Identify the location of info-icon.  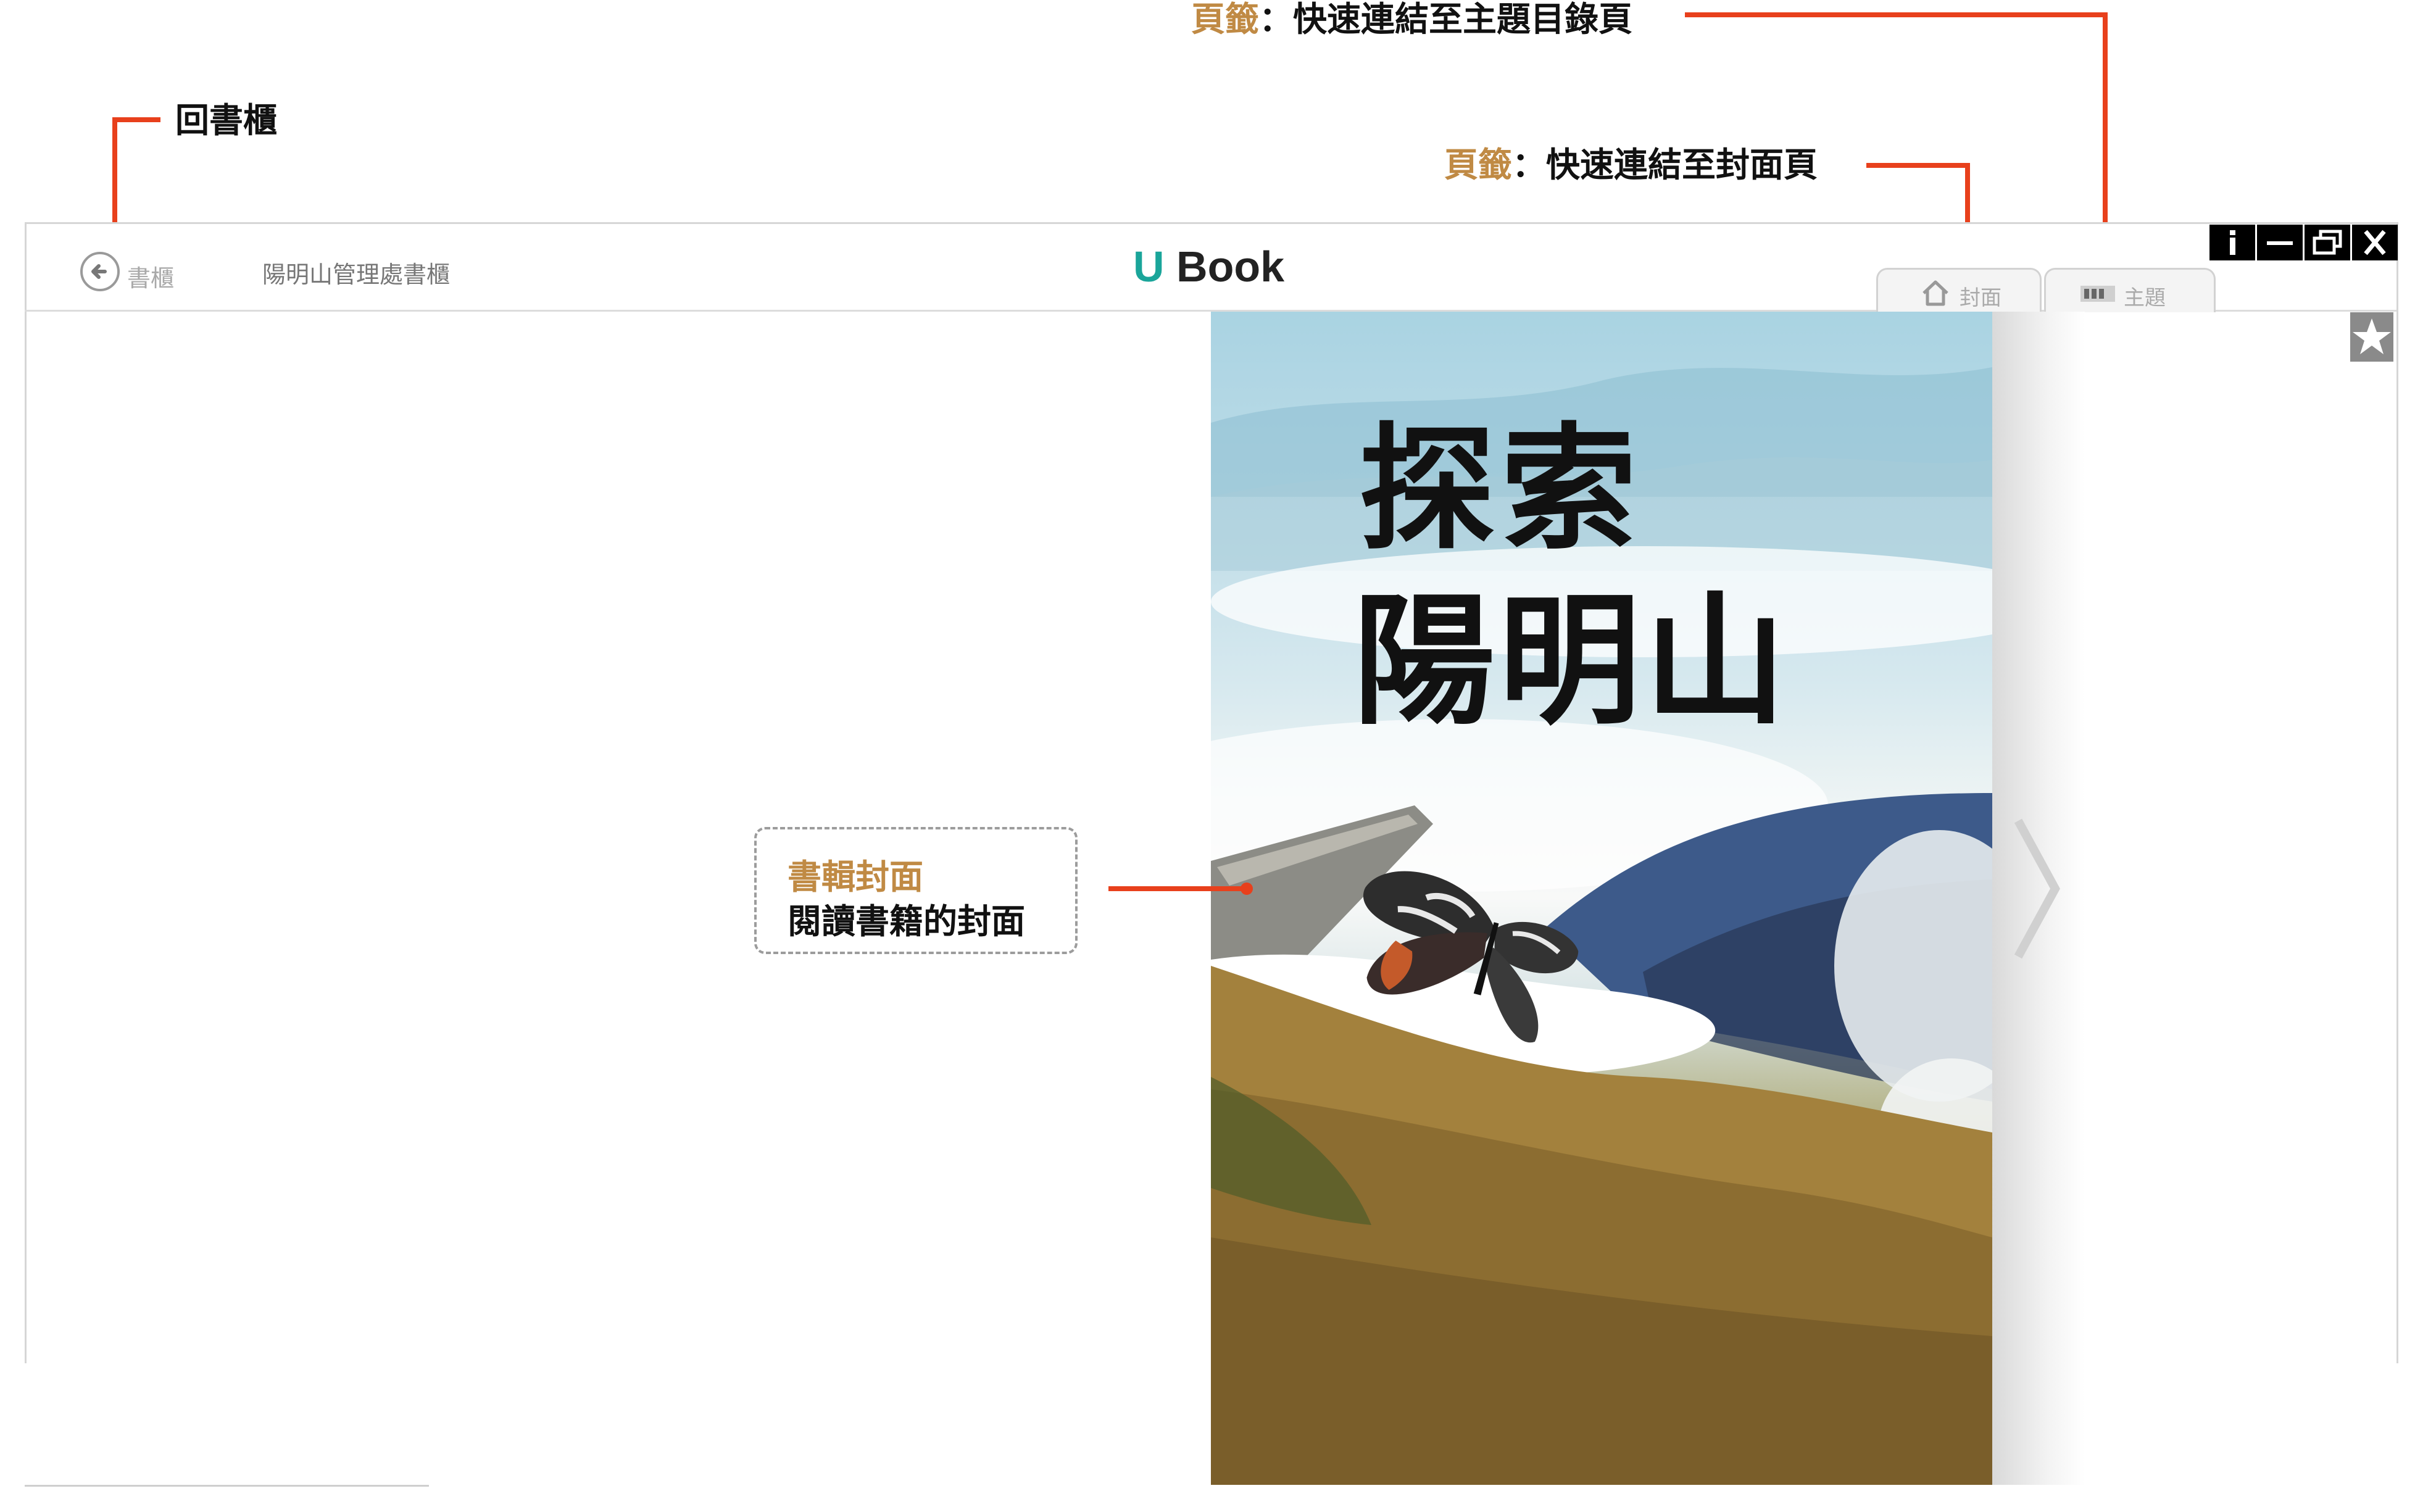
(2233, 242).